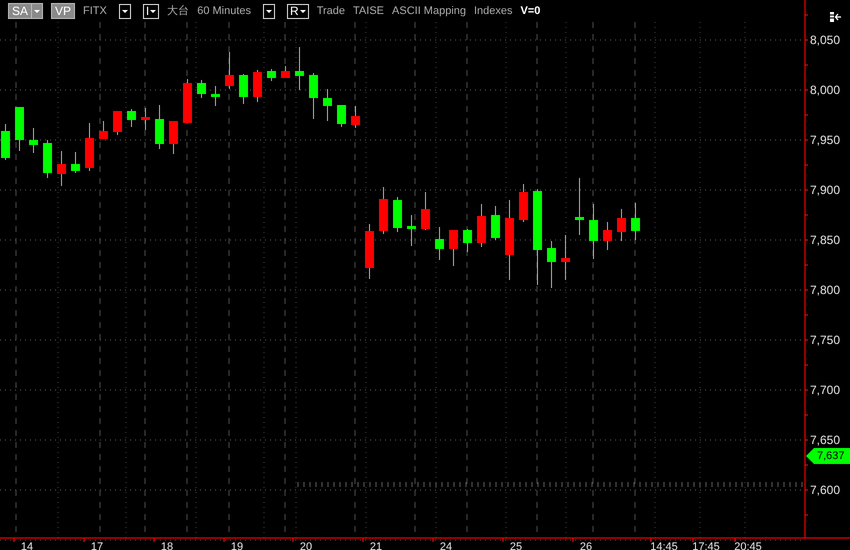 The height and width of the screenshot is (550, 850). I want to click on price-label: 7,800, so click(825, 290).